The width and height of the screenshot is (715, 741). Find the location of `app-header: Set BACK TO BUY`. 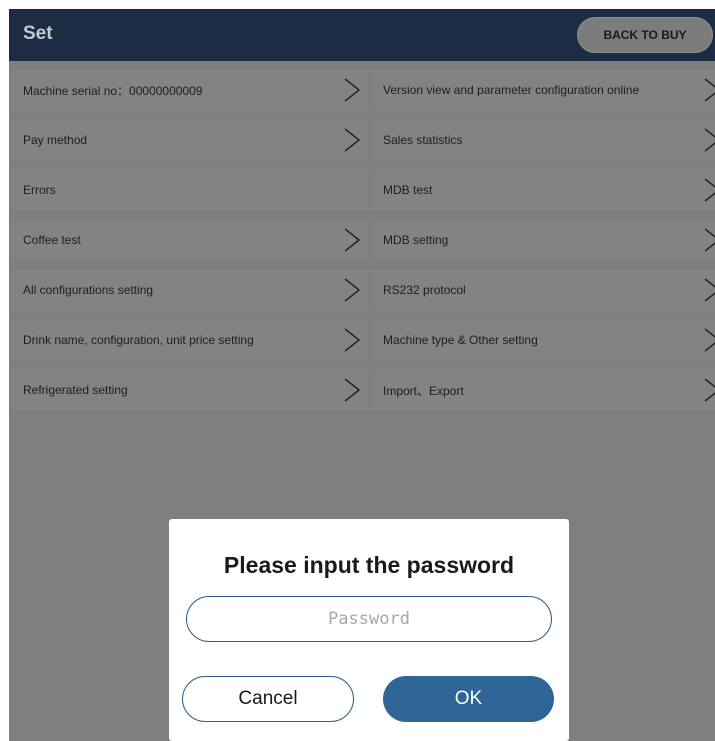

app-header: Set BACK TO BUY is located at coordinates (362, 35).